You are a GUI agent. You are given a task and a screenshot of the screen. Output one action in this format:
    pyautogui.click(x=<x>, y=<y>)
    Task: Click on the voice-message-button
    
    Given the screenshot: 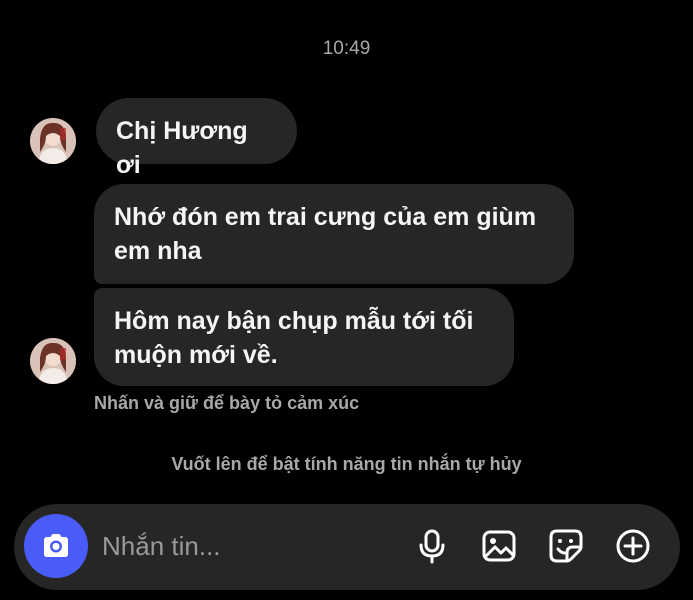 What is the action you would take?
    pyautogui.click(x=432, y=546)
    